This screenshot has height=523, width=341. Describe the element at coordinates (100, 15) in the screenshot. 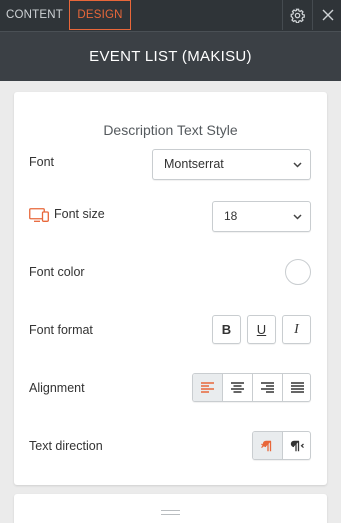

I see `tab-design: DESIGN` at that location.